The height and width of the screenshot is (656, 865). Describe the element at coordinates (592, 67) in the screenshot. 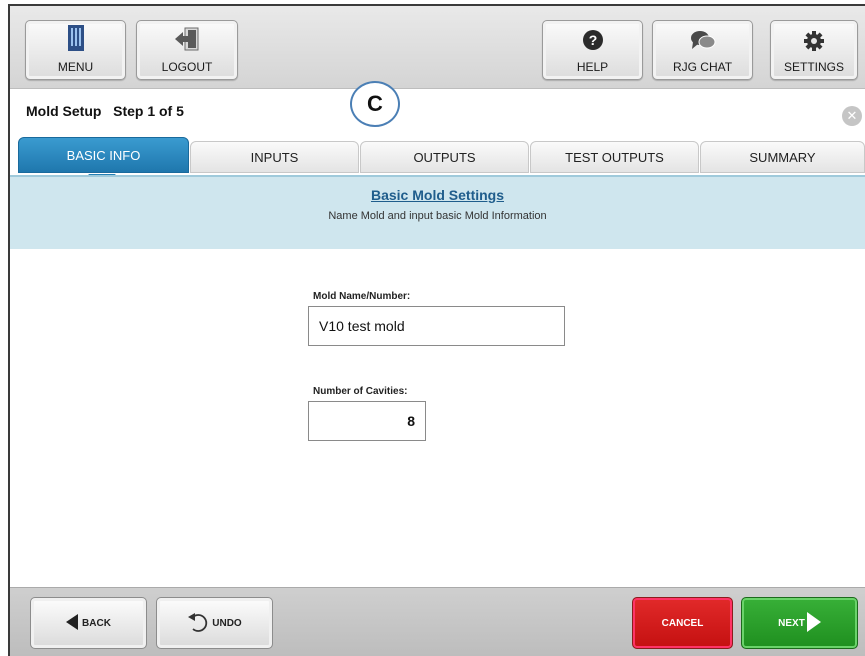

I see `help-label: HELP` at that location.